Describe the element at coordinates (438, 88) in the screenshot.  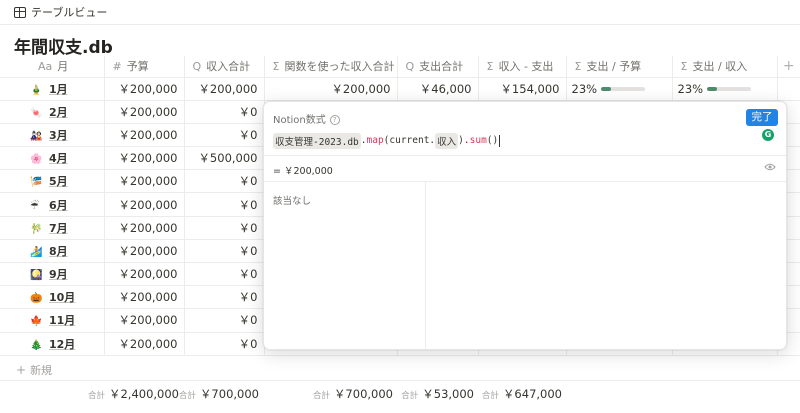
I see `expense-cell: ￥46,000` at that location.